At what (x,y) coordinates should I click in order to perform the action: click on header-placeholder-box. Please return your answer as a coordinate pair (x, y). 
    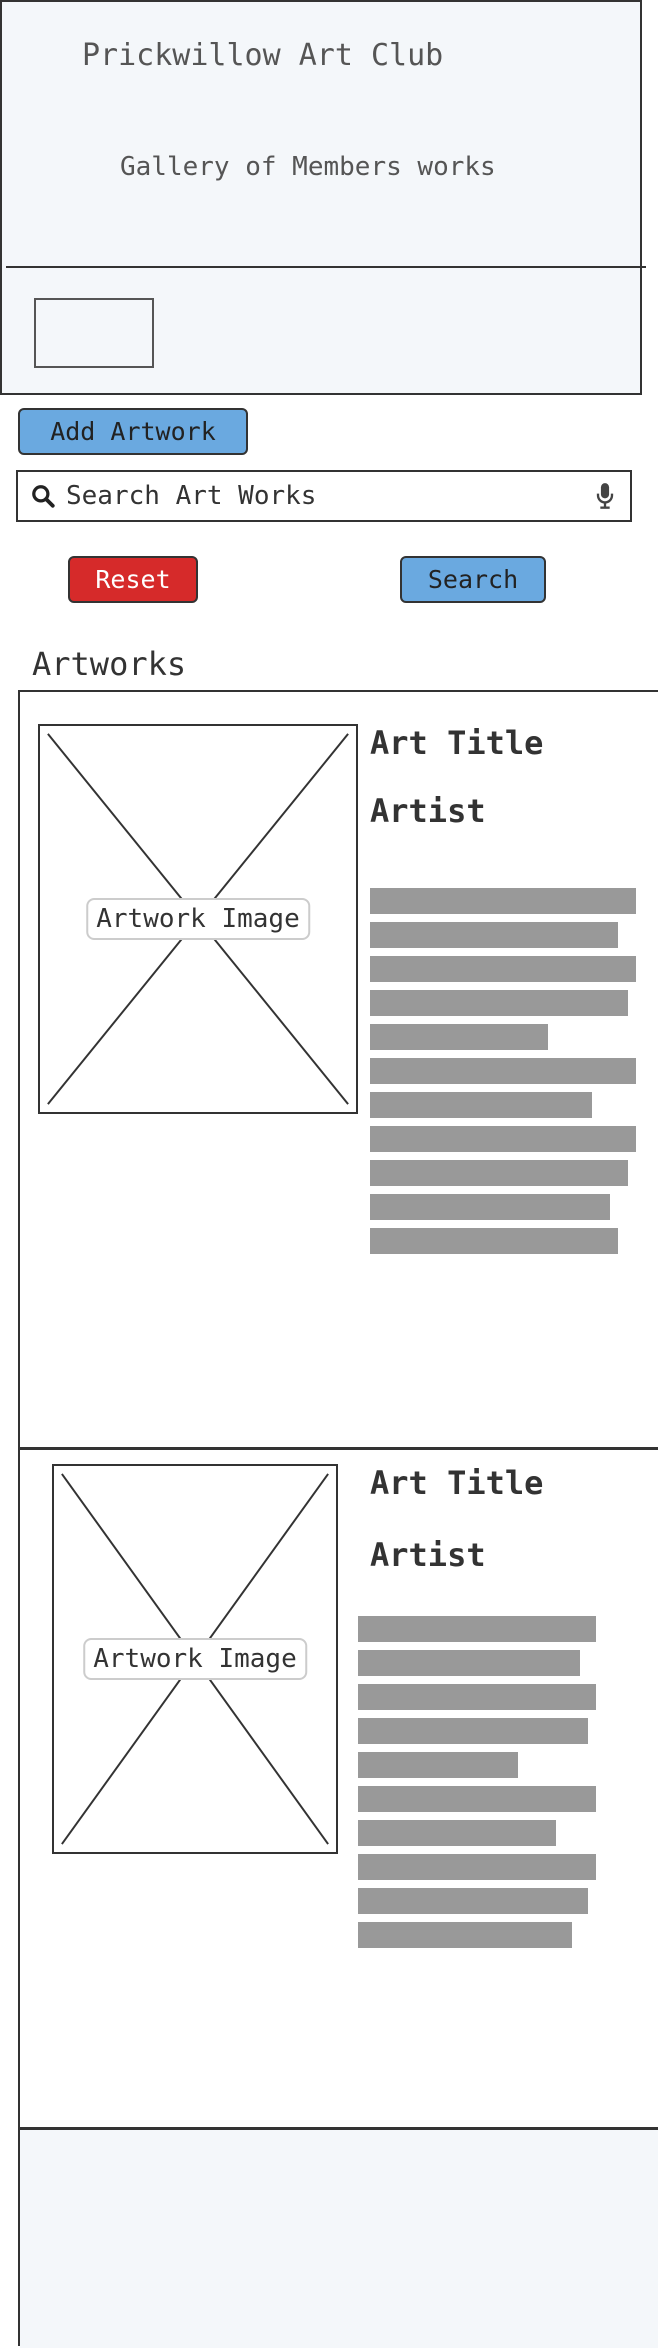
    Looking at the image, I should click on (94, 333).